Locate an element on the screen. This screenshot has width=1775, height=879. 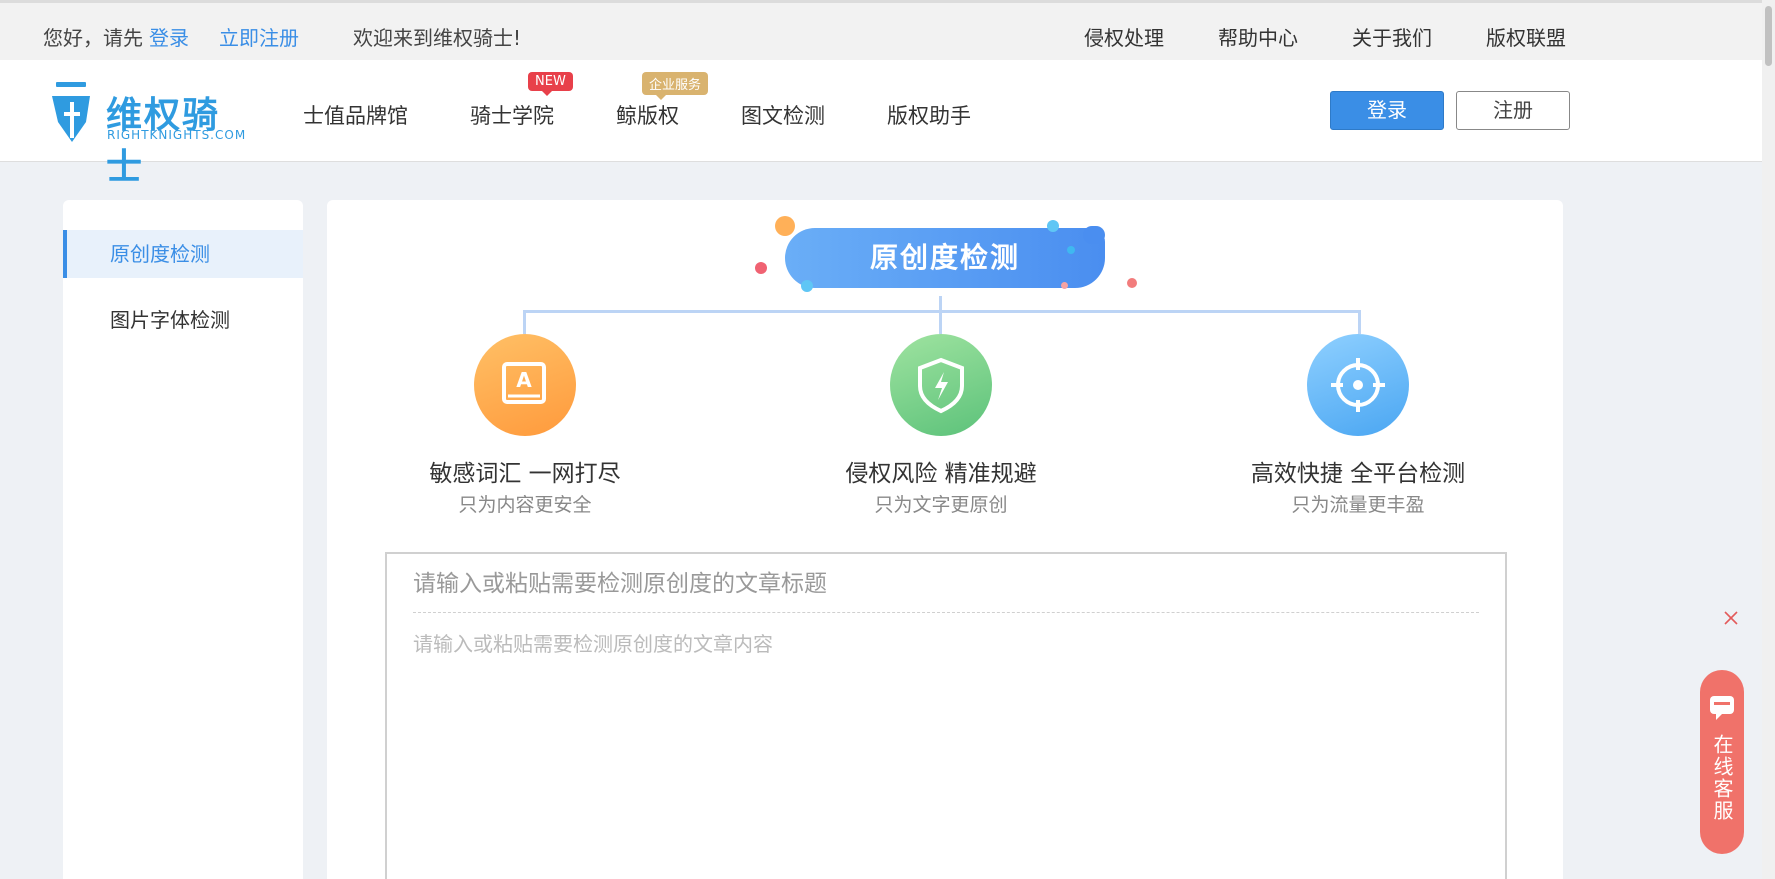
sidebar-item-originality-check: 原创度检测 is located at coordinates (183, 254).